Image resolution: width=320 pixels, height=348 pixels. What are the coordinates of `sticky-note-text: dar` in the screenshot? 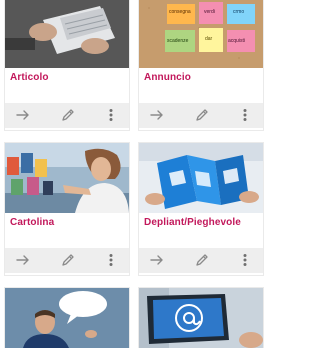 It's located at (209, 39).